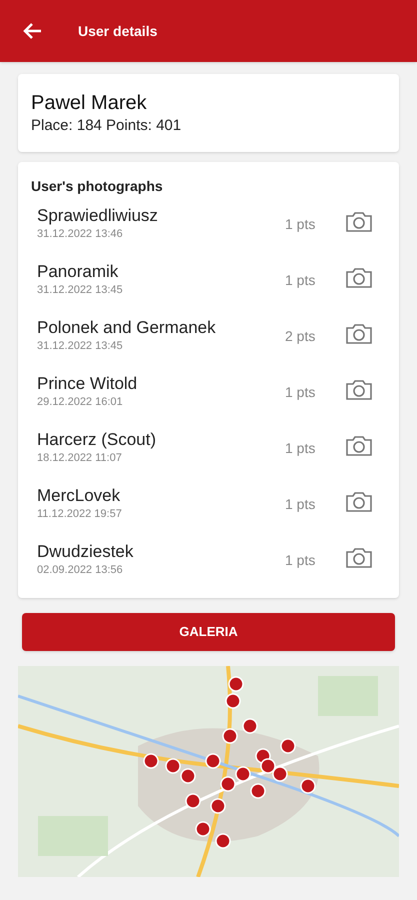 This screenshot has height=900, width=417. I want to click on photo-points: 2 pts, so click(300, 336).